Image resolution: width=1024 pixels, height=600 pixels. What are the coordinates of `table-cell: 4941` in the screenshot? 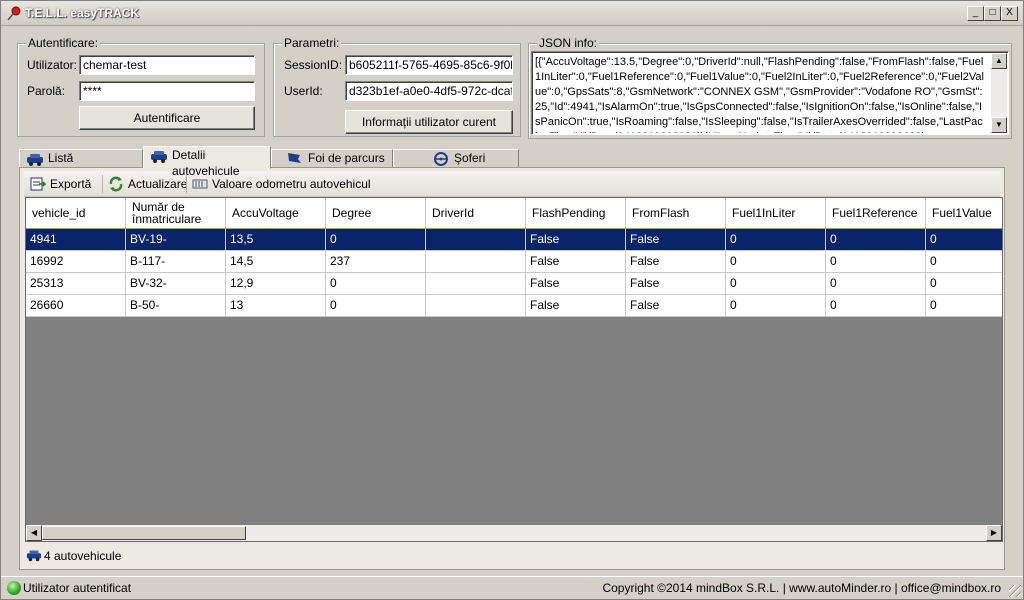 It's located at (76, 240).